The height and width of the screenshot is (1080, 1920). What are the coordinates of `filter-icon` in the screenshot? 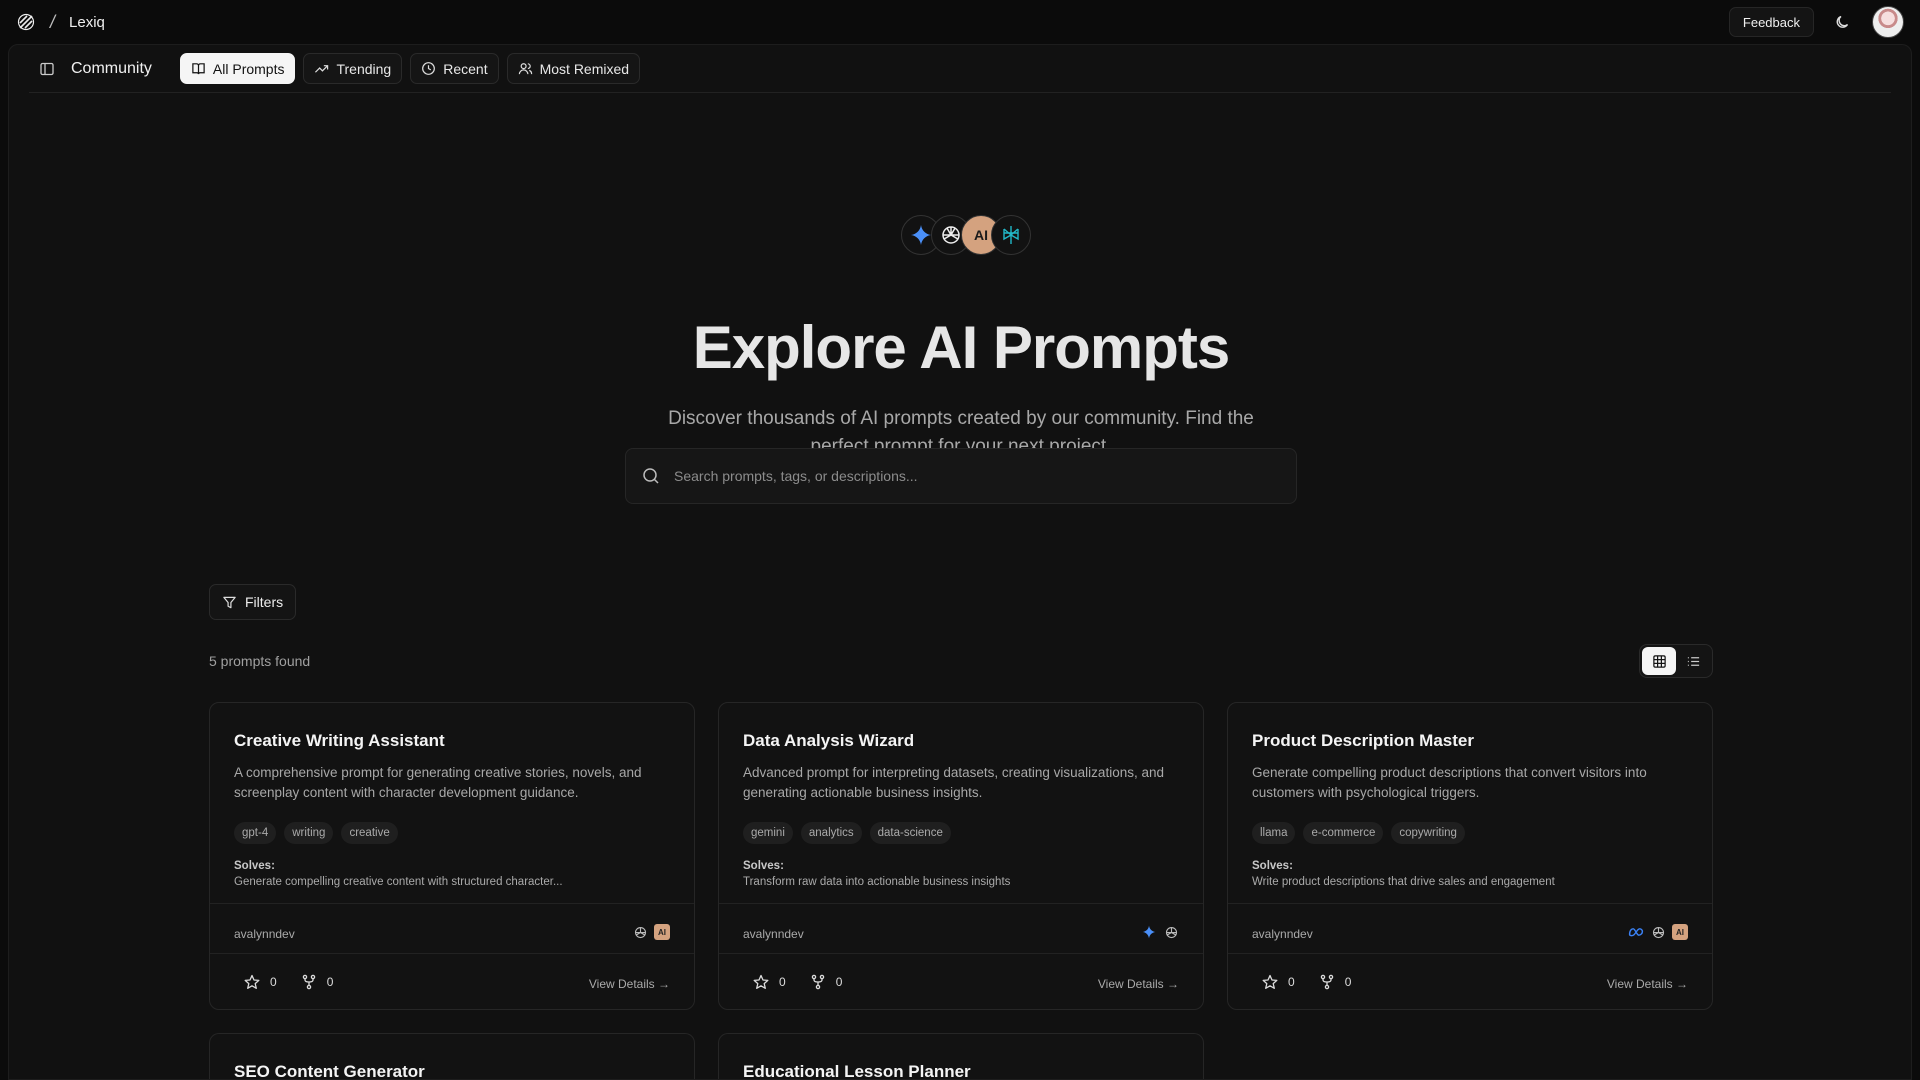 It's located at (229, 602).